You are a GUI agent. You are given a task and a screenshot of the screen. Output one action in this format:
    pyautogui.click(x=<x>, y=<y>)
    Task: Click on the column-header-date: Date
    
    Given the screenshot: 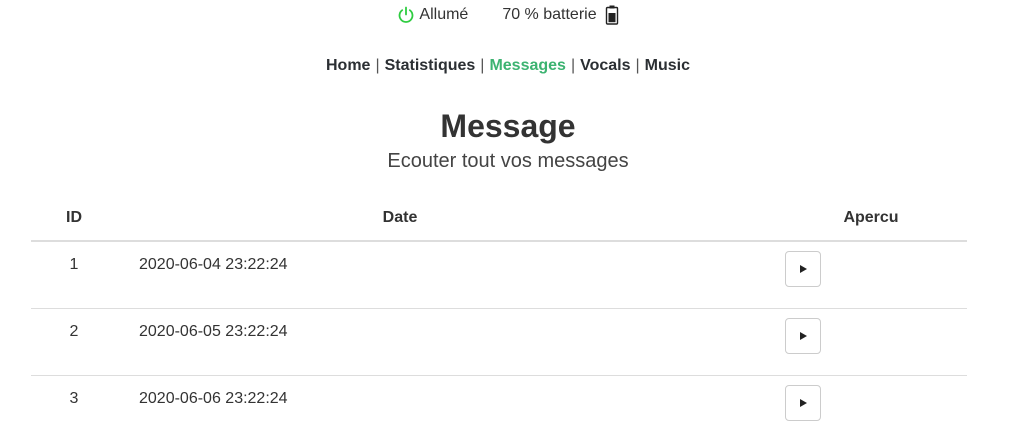 What is the action you would take?
    pyautogui.click(x=323, y=218)
    